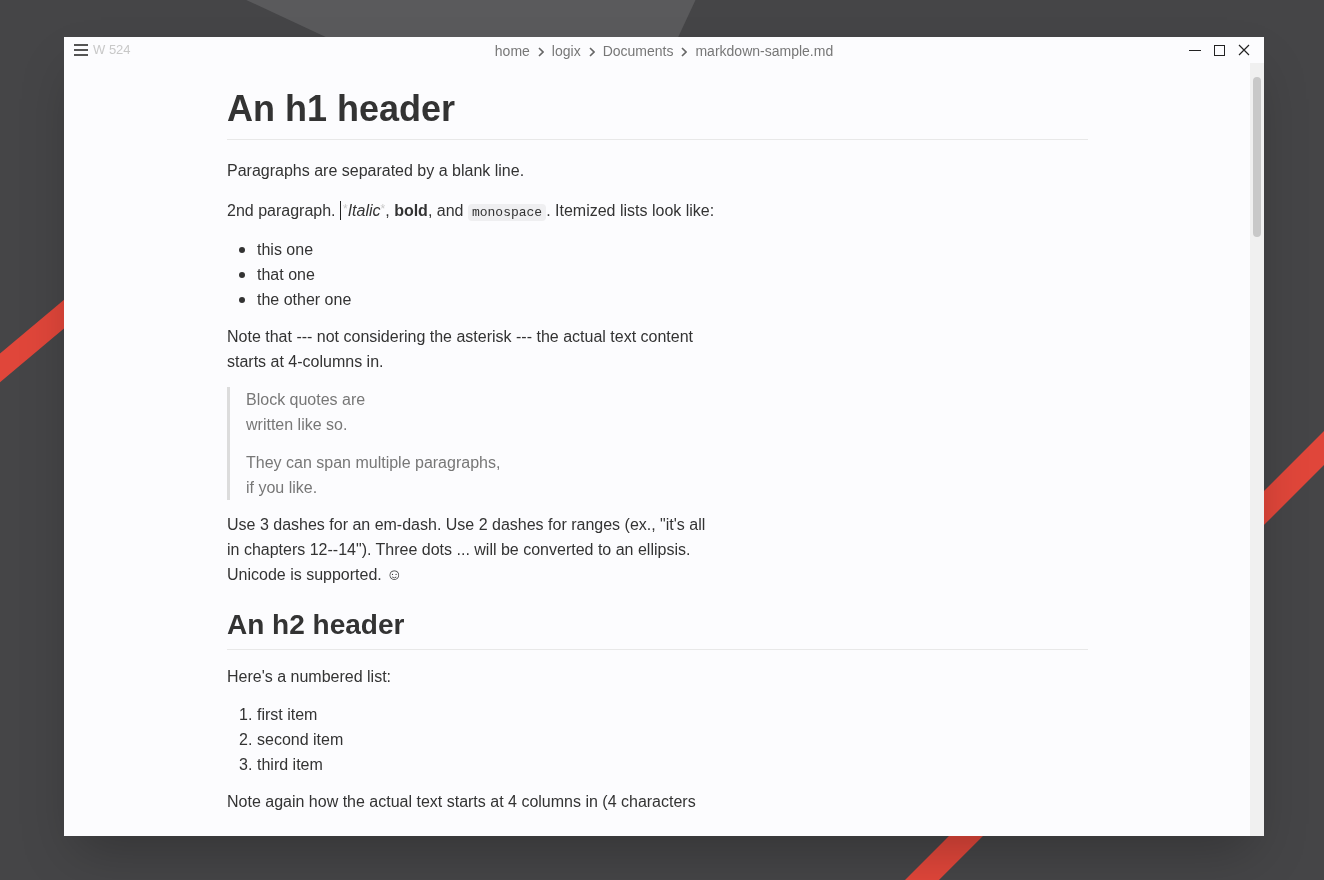  Describe the element at coordinates (374, 475) in the screenshot. I see `quote-text: They can span multiple paragraphs, if you like.` at that location.